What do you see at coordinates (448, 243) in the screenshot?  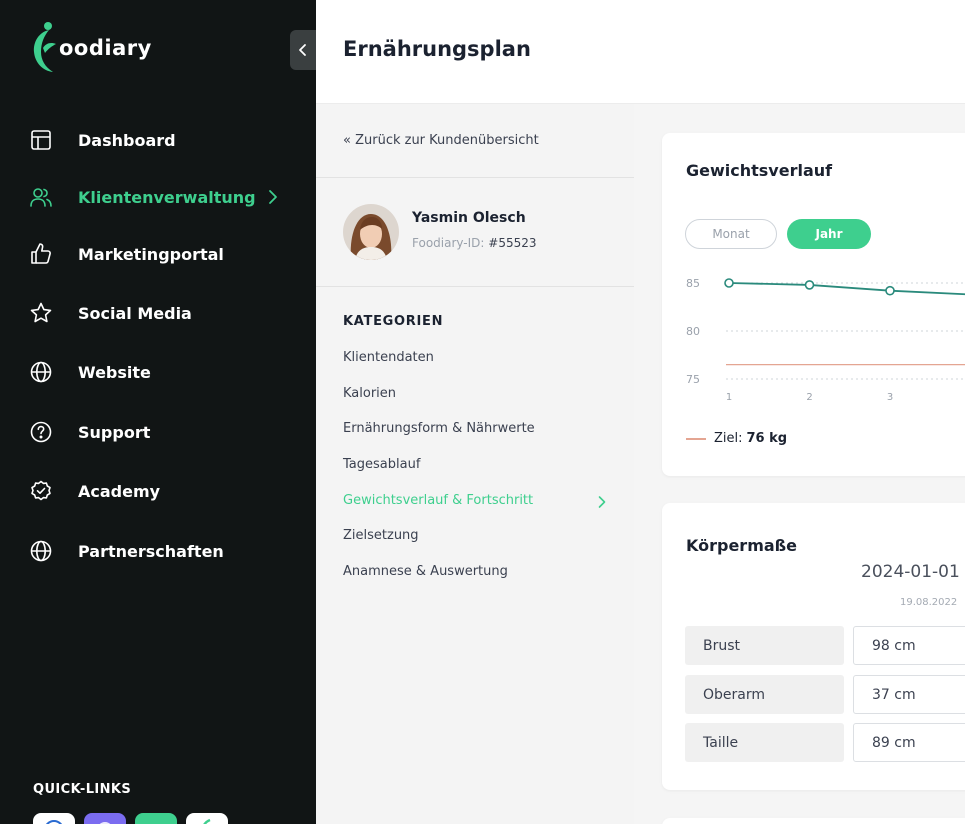 I see `client-id-label: Foodiary-ID:` at bounding box center [448, 243].